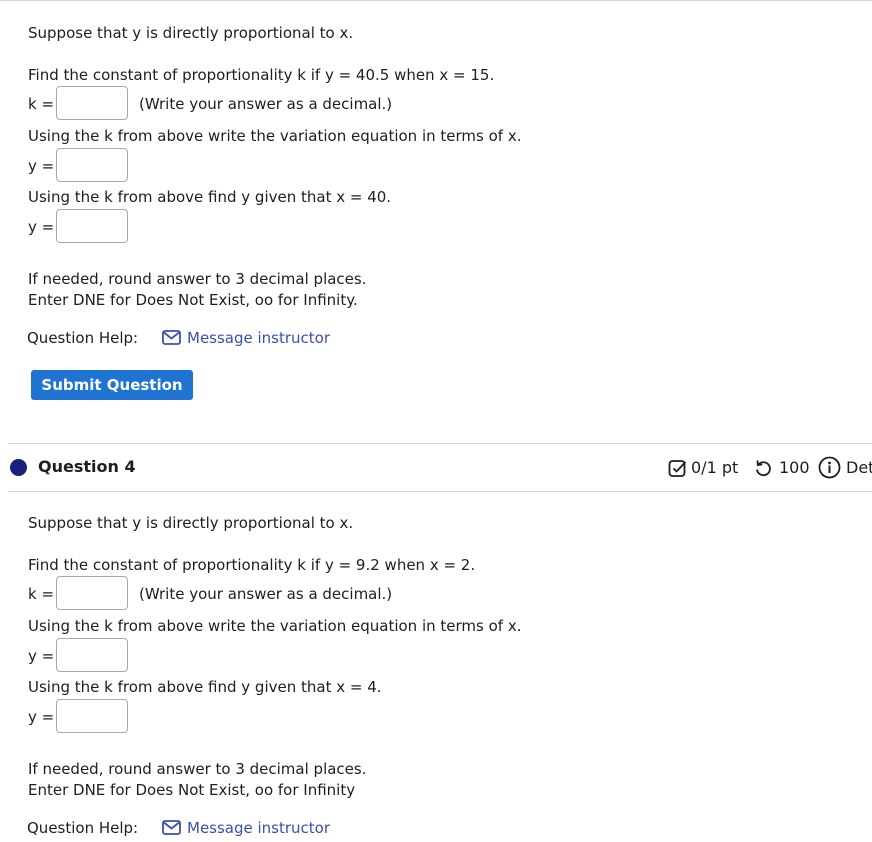 This screenshot has width=872, height=842. What do you see at coordinates (18, 467) in the screenshot?
I see `question-status-dot` at bounding box center [18, 467].